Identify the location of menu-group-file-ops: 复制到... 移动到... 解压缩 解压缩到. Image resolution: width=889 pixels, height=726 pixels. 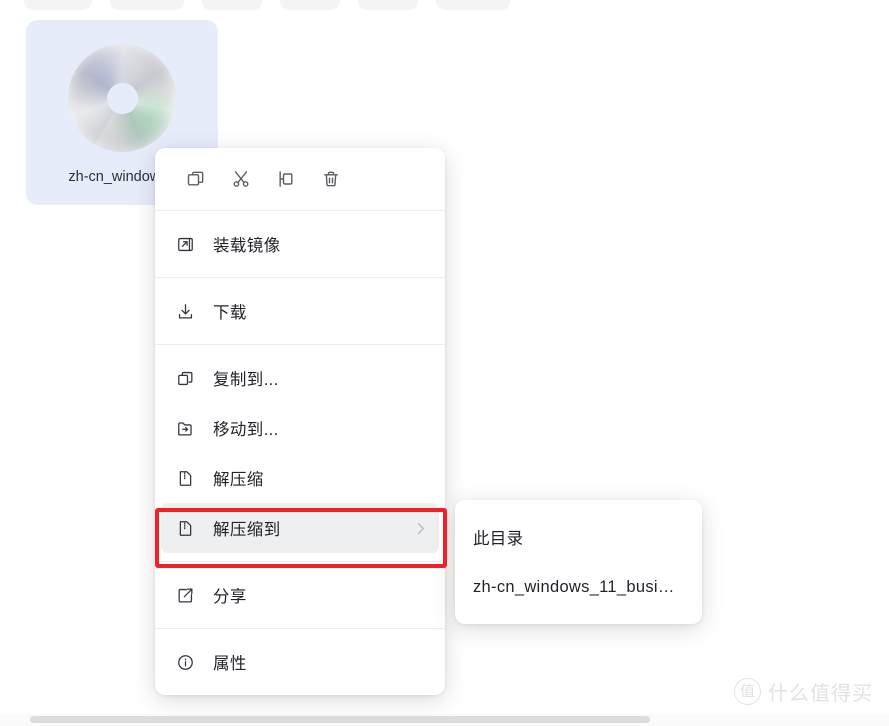
(300, 453).